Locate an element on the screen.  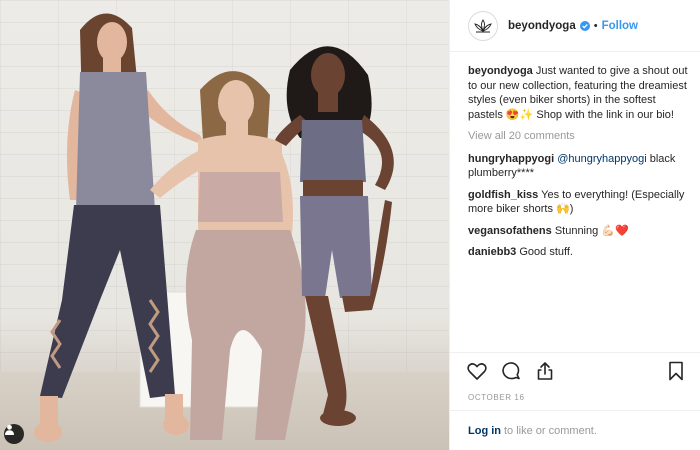
login-prompt-text: to like or comment. is located at coordinates (550, 430).